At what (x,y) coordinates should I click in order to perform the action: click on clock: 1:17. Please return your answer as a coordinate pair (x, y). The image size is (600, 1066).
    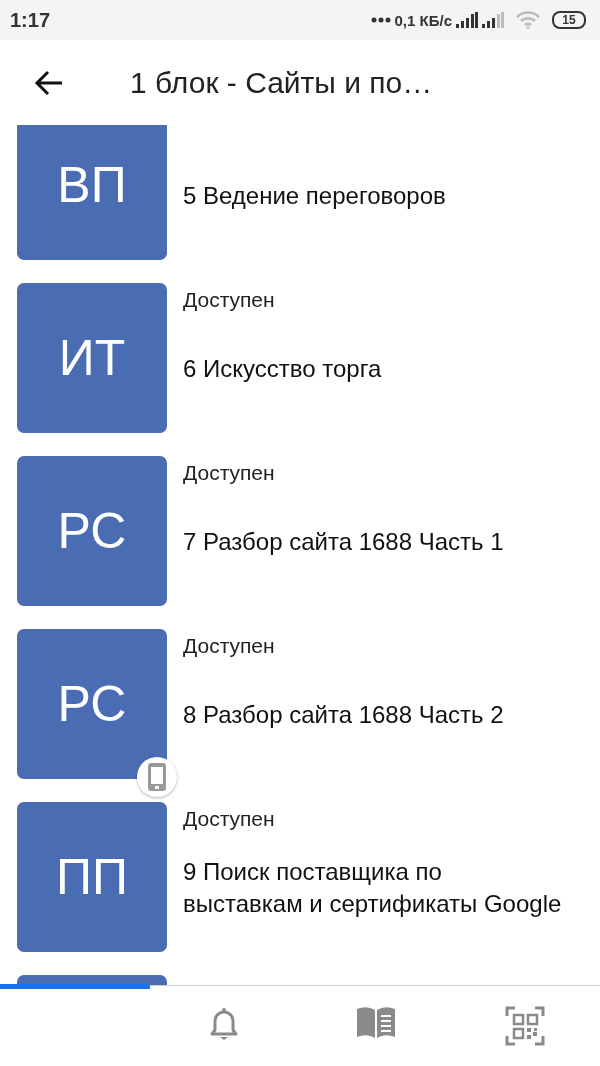
    Looking at the image, I should click on (30, 20).